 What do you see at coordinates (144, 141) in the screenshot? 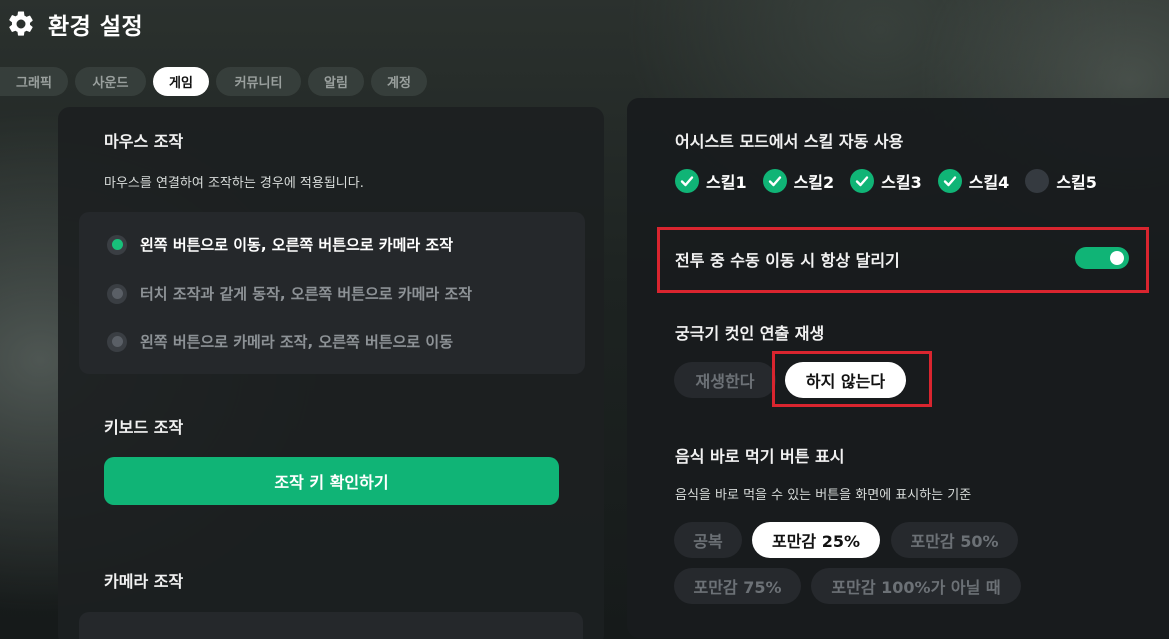
I see `mouse-section-title: 마우스 조작` at bounding box center [144, 141].